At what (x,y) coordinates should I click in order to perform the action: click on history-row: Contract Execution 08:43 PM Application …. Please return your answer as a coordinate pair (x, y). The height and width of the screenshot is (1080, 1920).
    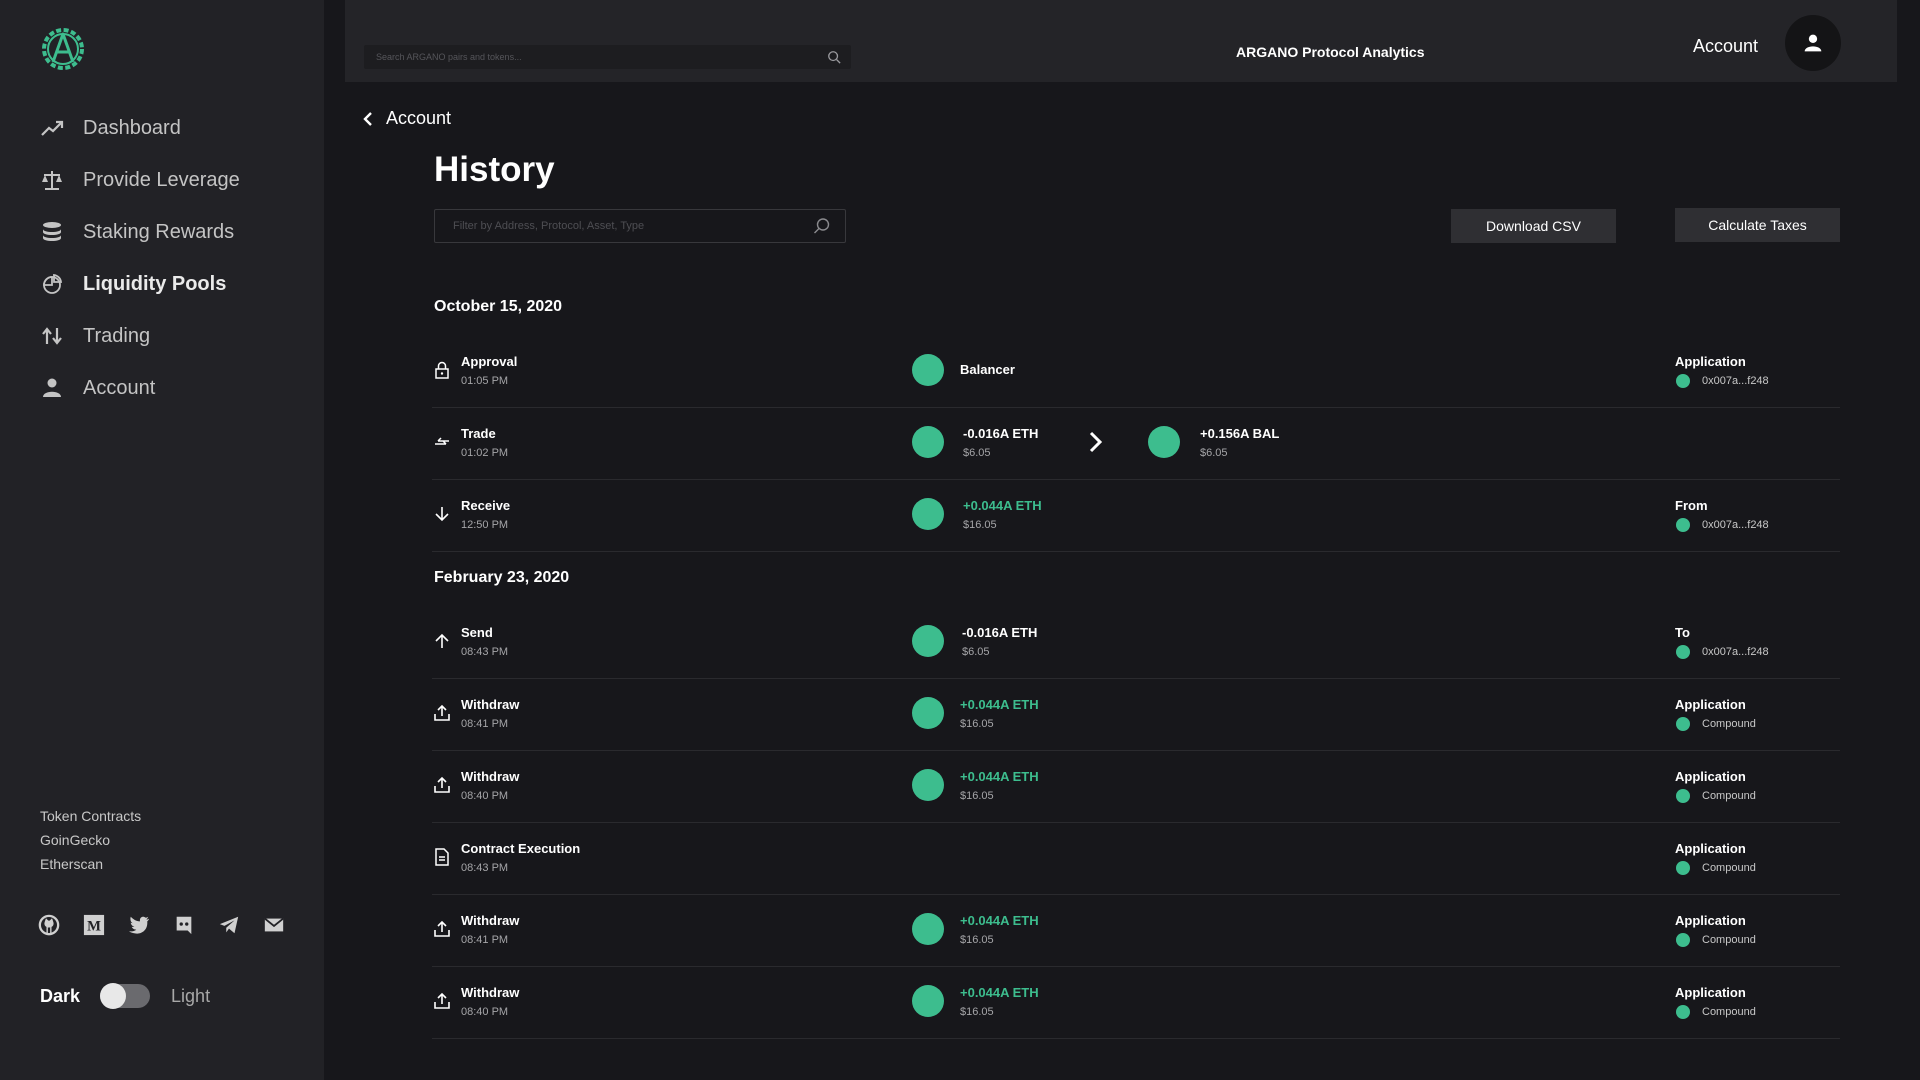
    Looking at the image, I should click on (1136, 859).